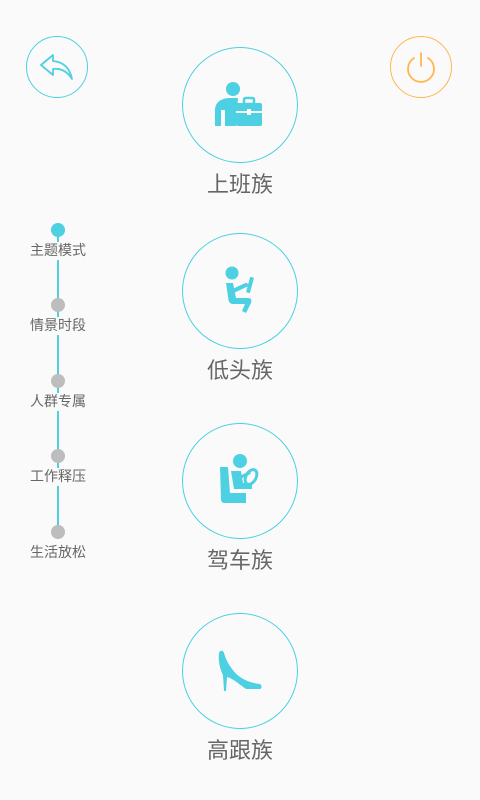  Describe the element at coordinates (239, 561) in the screenshot. I see `category-label: 驾车族` at that location.